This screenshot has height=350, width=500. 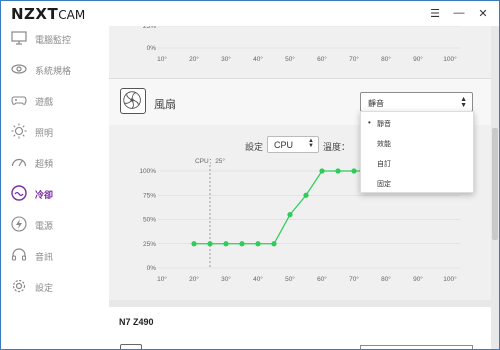 I want to click on sidebar-item-label: 音訊, so click(x=44, y=257).